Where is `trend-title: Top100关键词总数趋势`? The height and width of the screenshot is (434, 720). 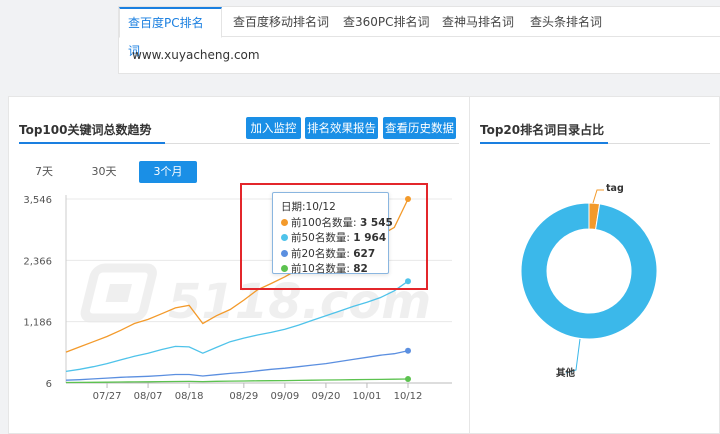 trend-title: Top100关键词总数趋势 is located at coordinates (85, 130).